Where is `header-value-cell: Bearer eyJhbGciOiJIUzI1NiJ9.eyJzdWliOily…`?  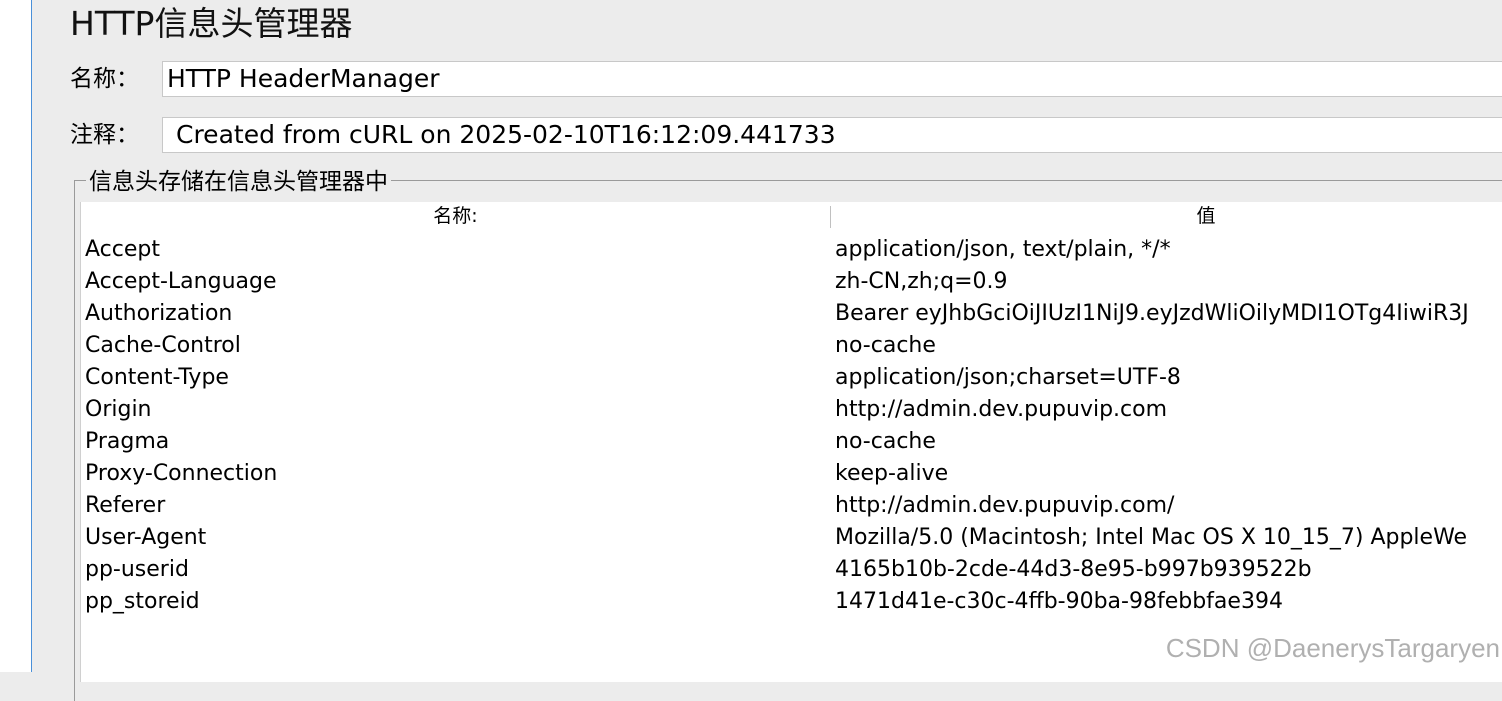 header-value-cell: Bearer eyJhbGciOiJIUzI1NiJ9.eyJzdWliOily… is located at coordinates (1168, 314).